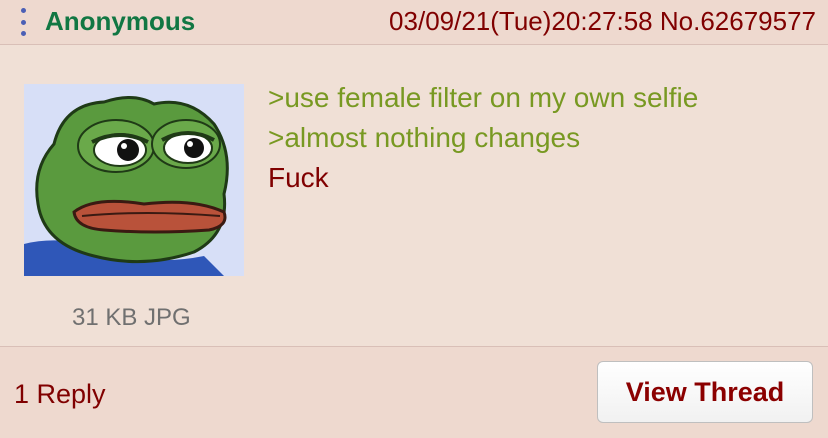 The width and height of the screenshot is (828, 438). I want to click on post-number: No.62679577, so click(738, 21).